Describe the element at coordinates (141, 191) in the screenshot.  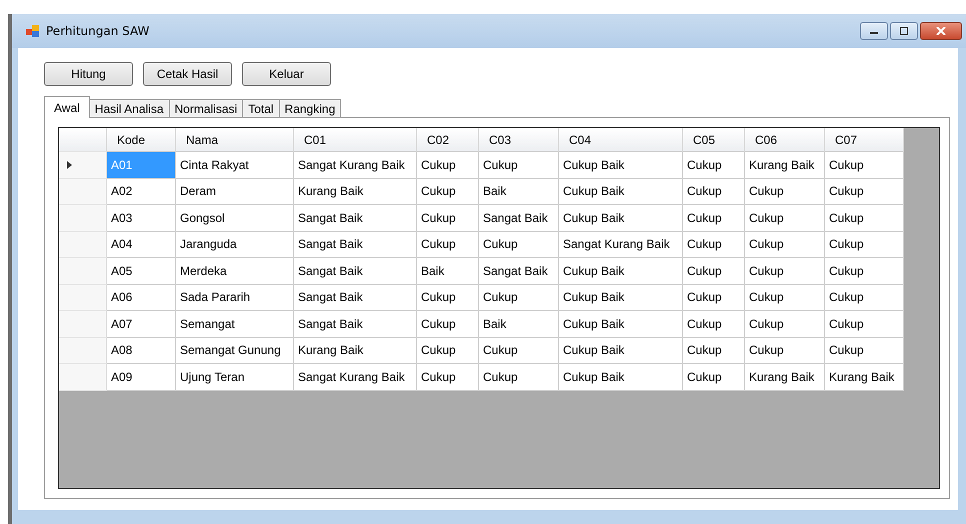
I see `table-cell: A02` at that location.